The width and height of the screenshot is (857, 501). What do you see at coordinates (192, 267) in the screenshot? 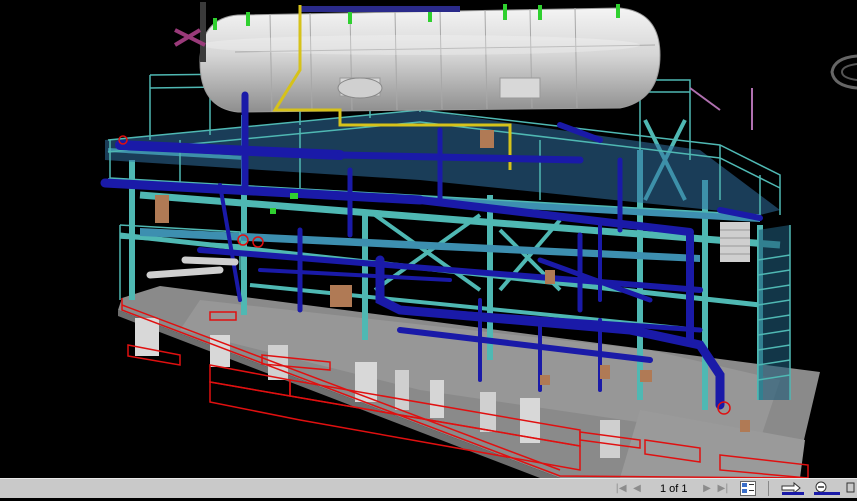
I see `insulated-lines` at bounding box center [192, 267].